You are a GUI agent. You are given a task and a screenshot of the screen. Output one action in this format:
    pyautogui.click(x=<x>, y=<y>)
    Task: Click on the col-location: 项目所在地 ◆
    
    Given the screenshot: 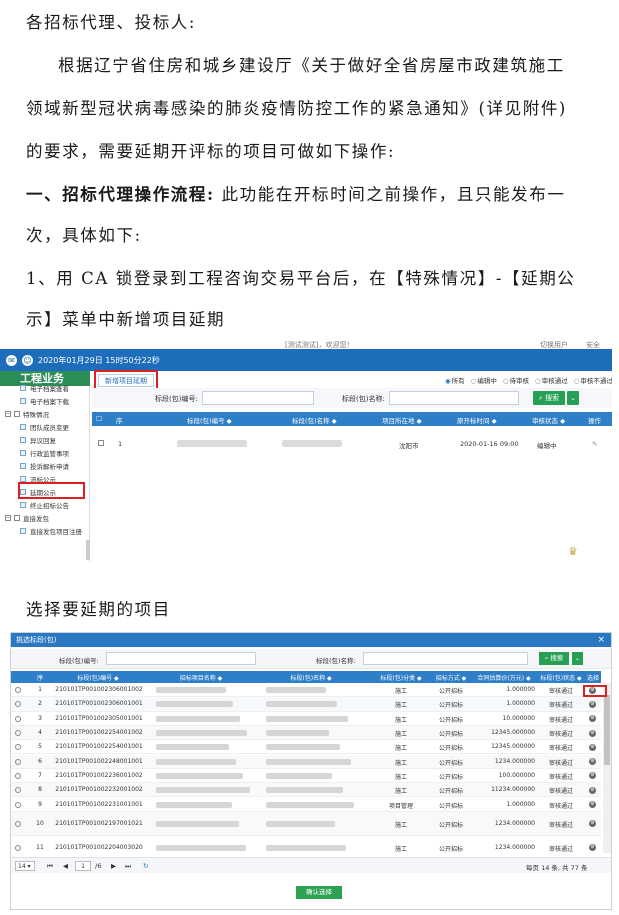 What is the action you would take?
    pyautogui.click(x=402, y=420)
    